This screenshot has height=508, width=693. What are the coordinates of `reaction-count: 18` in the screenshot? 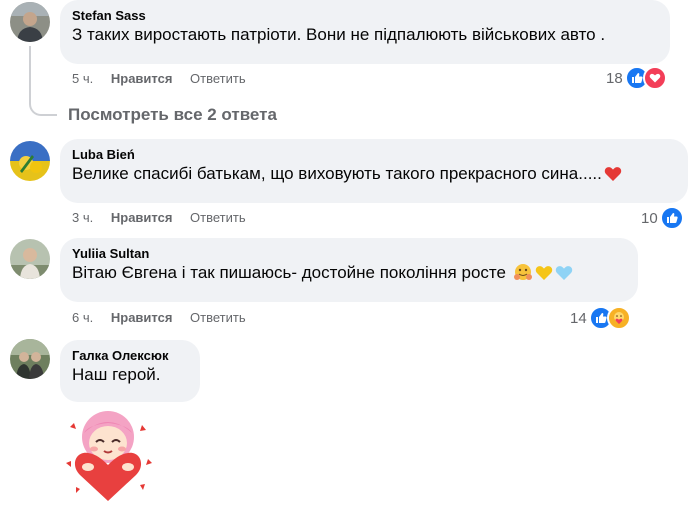 It's located at (614, 78).